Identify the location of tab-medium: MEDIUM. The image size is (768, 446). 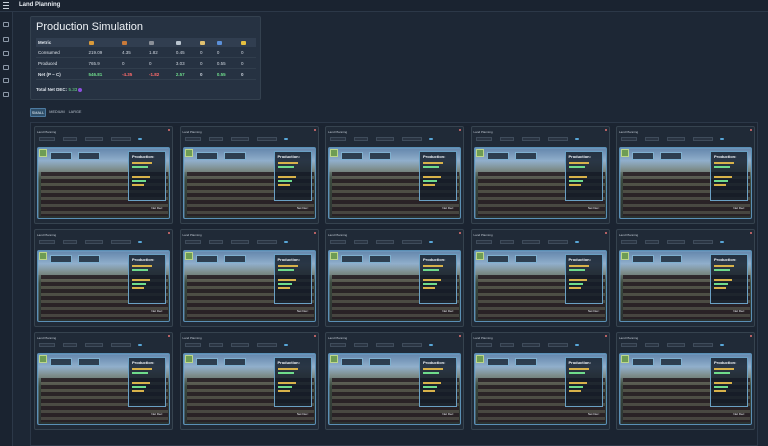
(57, 112).